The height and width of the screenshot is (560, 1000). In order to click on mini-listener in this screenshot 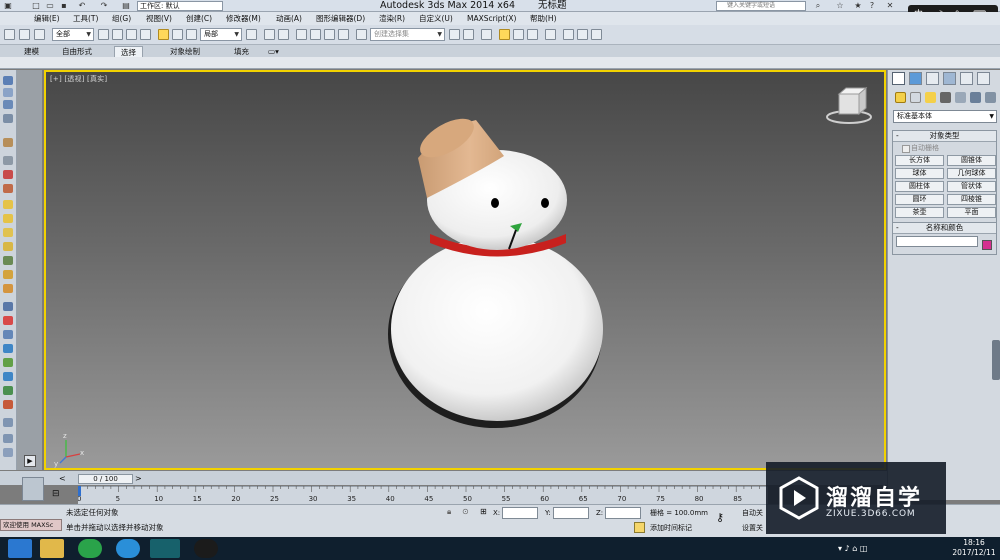, I will do `click(33, 489)`.